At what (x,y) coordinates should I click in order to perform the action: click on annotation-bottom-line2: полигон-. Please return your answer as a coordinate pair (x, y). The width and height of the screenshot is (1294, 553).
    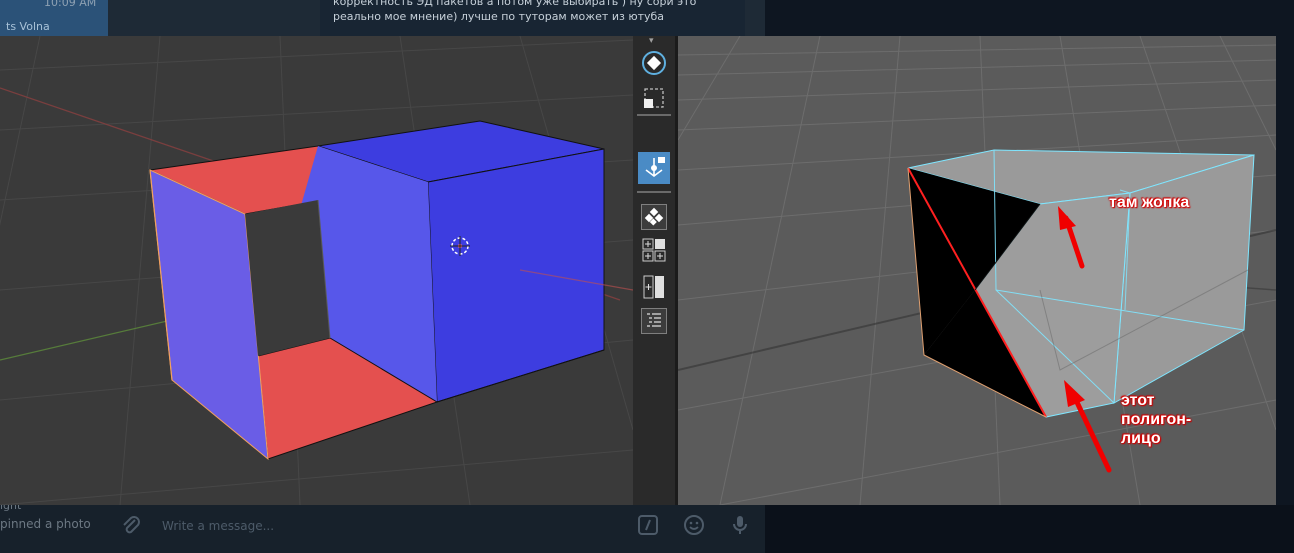
    Looking at the image, I should click on (1156, 419).